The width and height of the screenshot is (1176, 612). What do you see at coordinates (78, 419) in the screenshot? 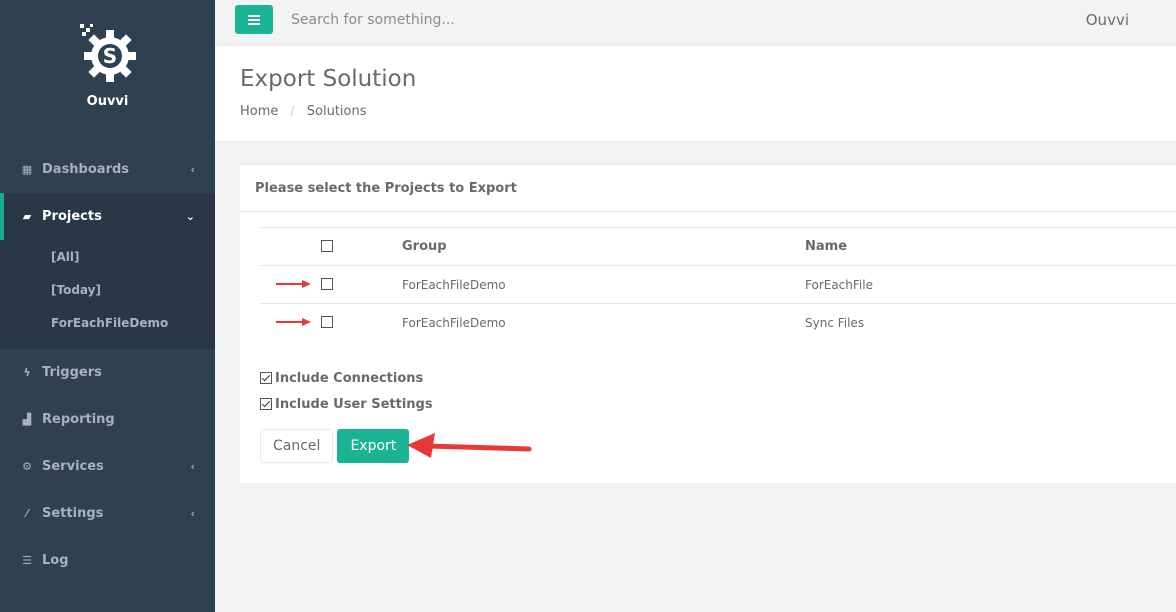
I see `sidebar-item-label: Reporting` at bounding box center [78, 419].